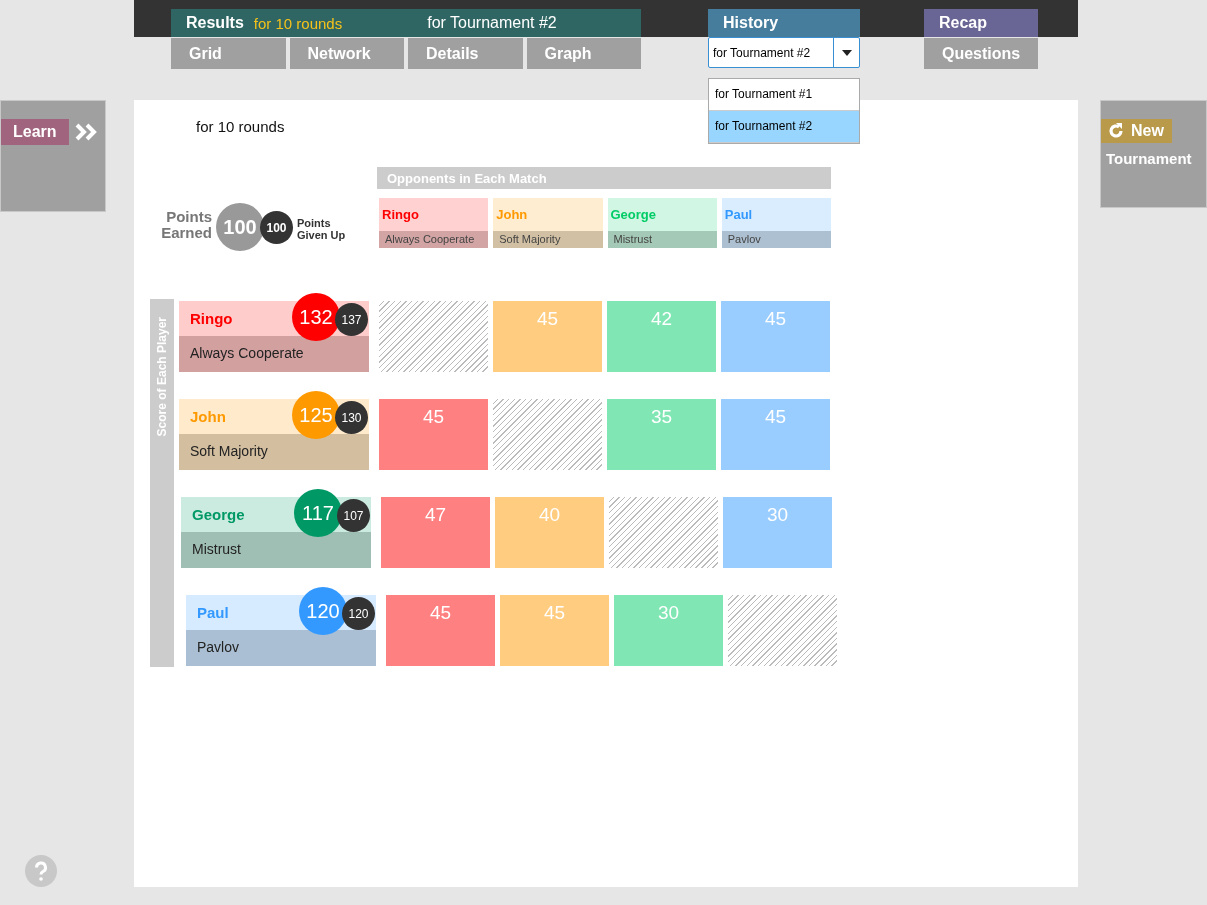  Describe the element at coordinates (465, 53) in the screenshot. I see `subtab: Details` at that location.